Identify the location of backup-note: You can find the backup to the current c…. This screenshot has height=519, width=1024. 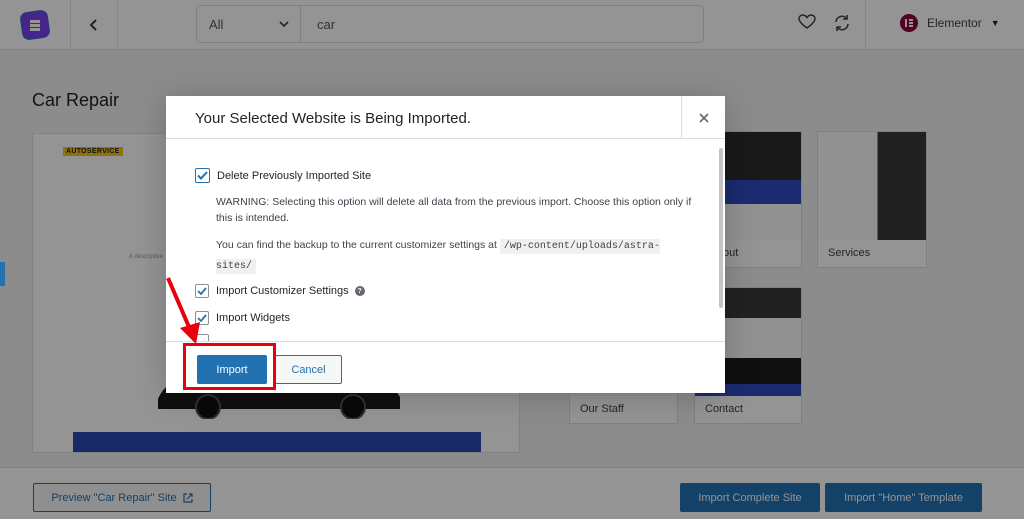
(456, 256).